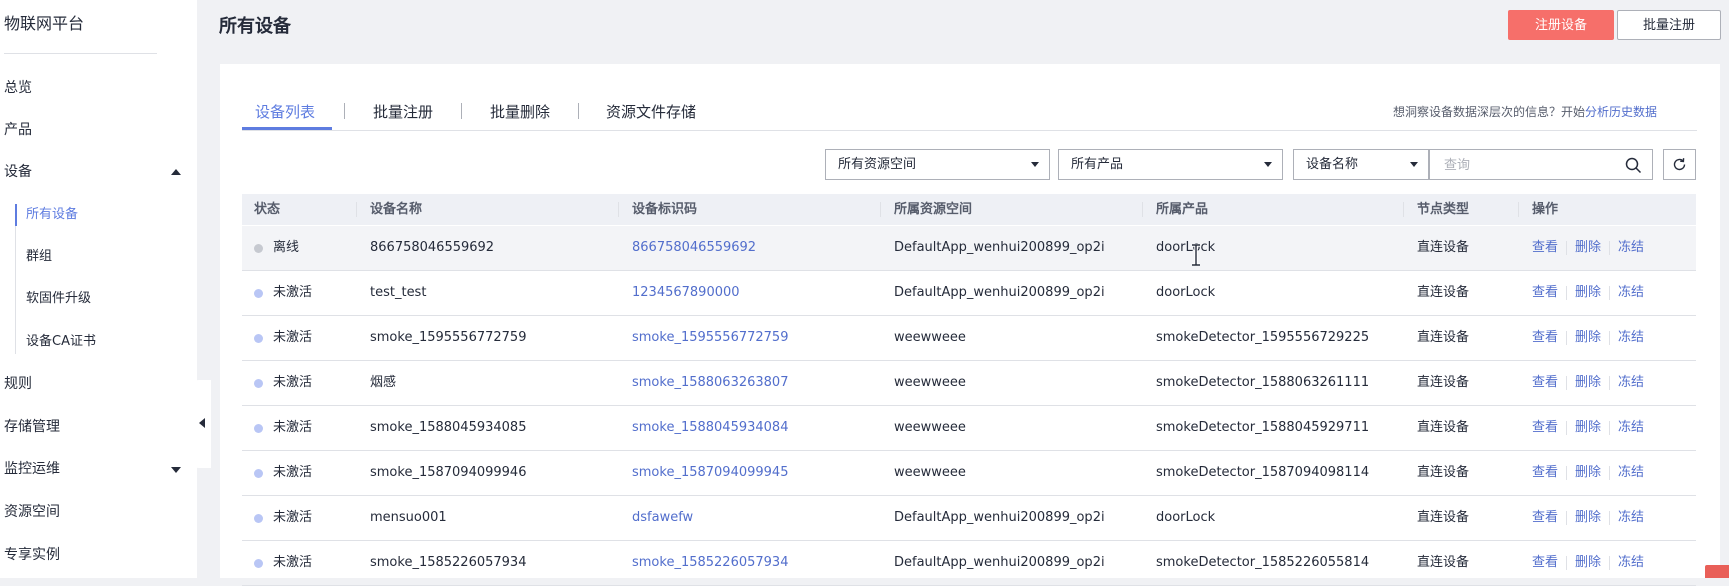  I want to click on product-value: 所有产品, so click(1097, 164).